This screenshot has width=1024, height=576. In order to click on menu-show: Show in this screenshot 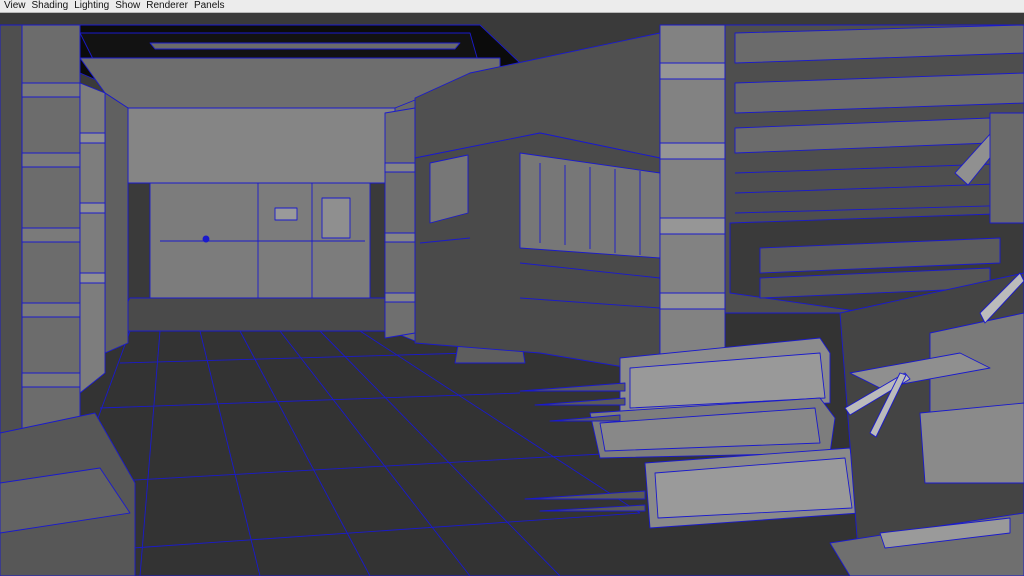, I will do `click(127, 6)`.